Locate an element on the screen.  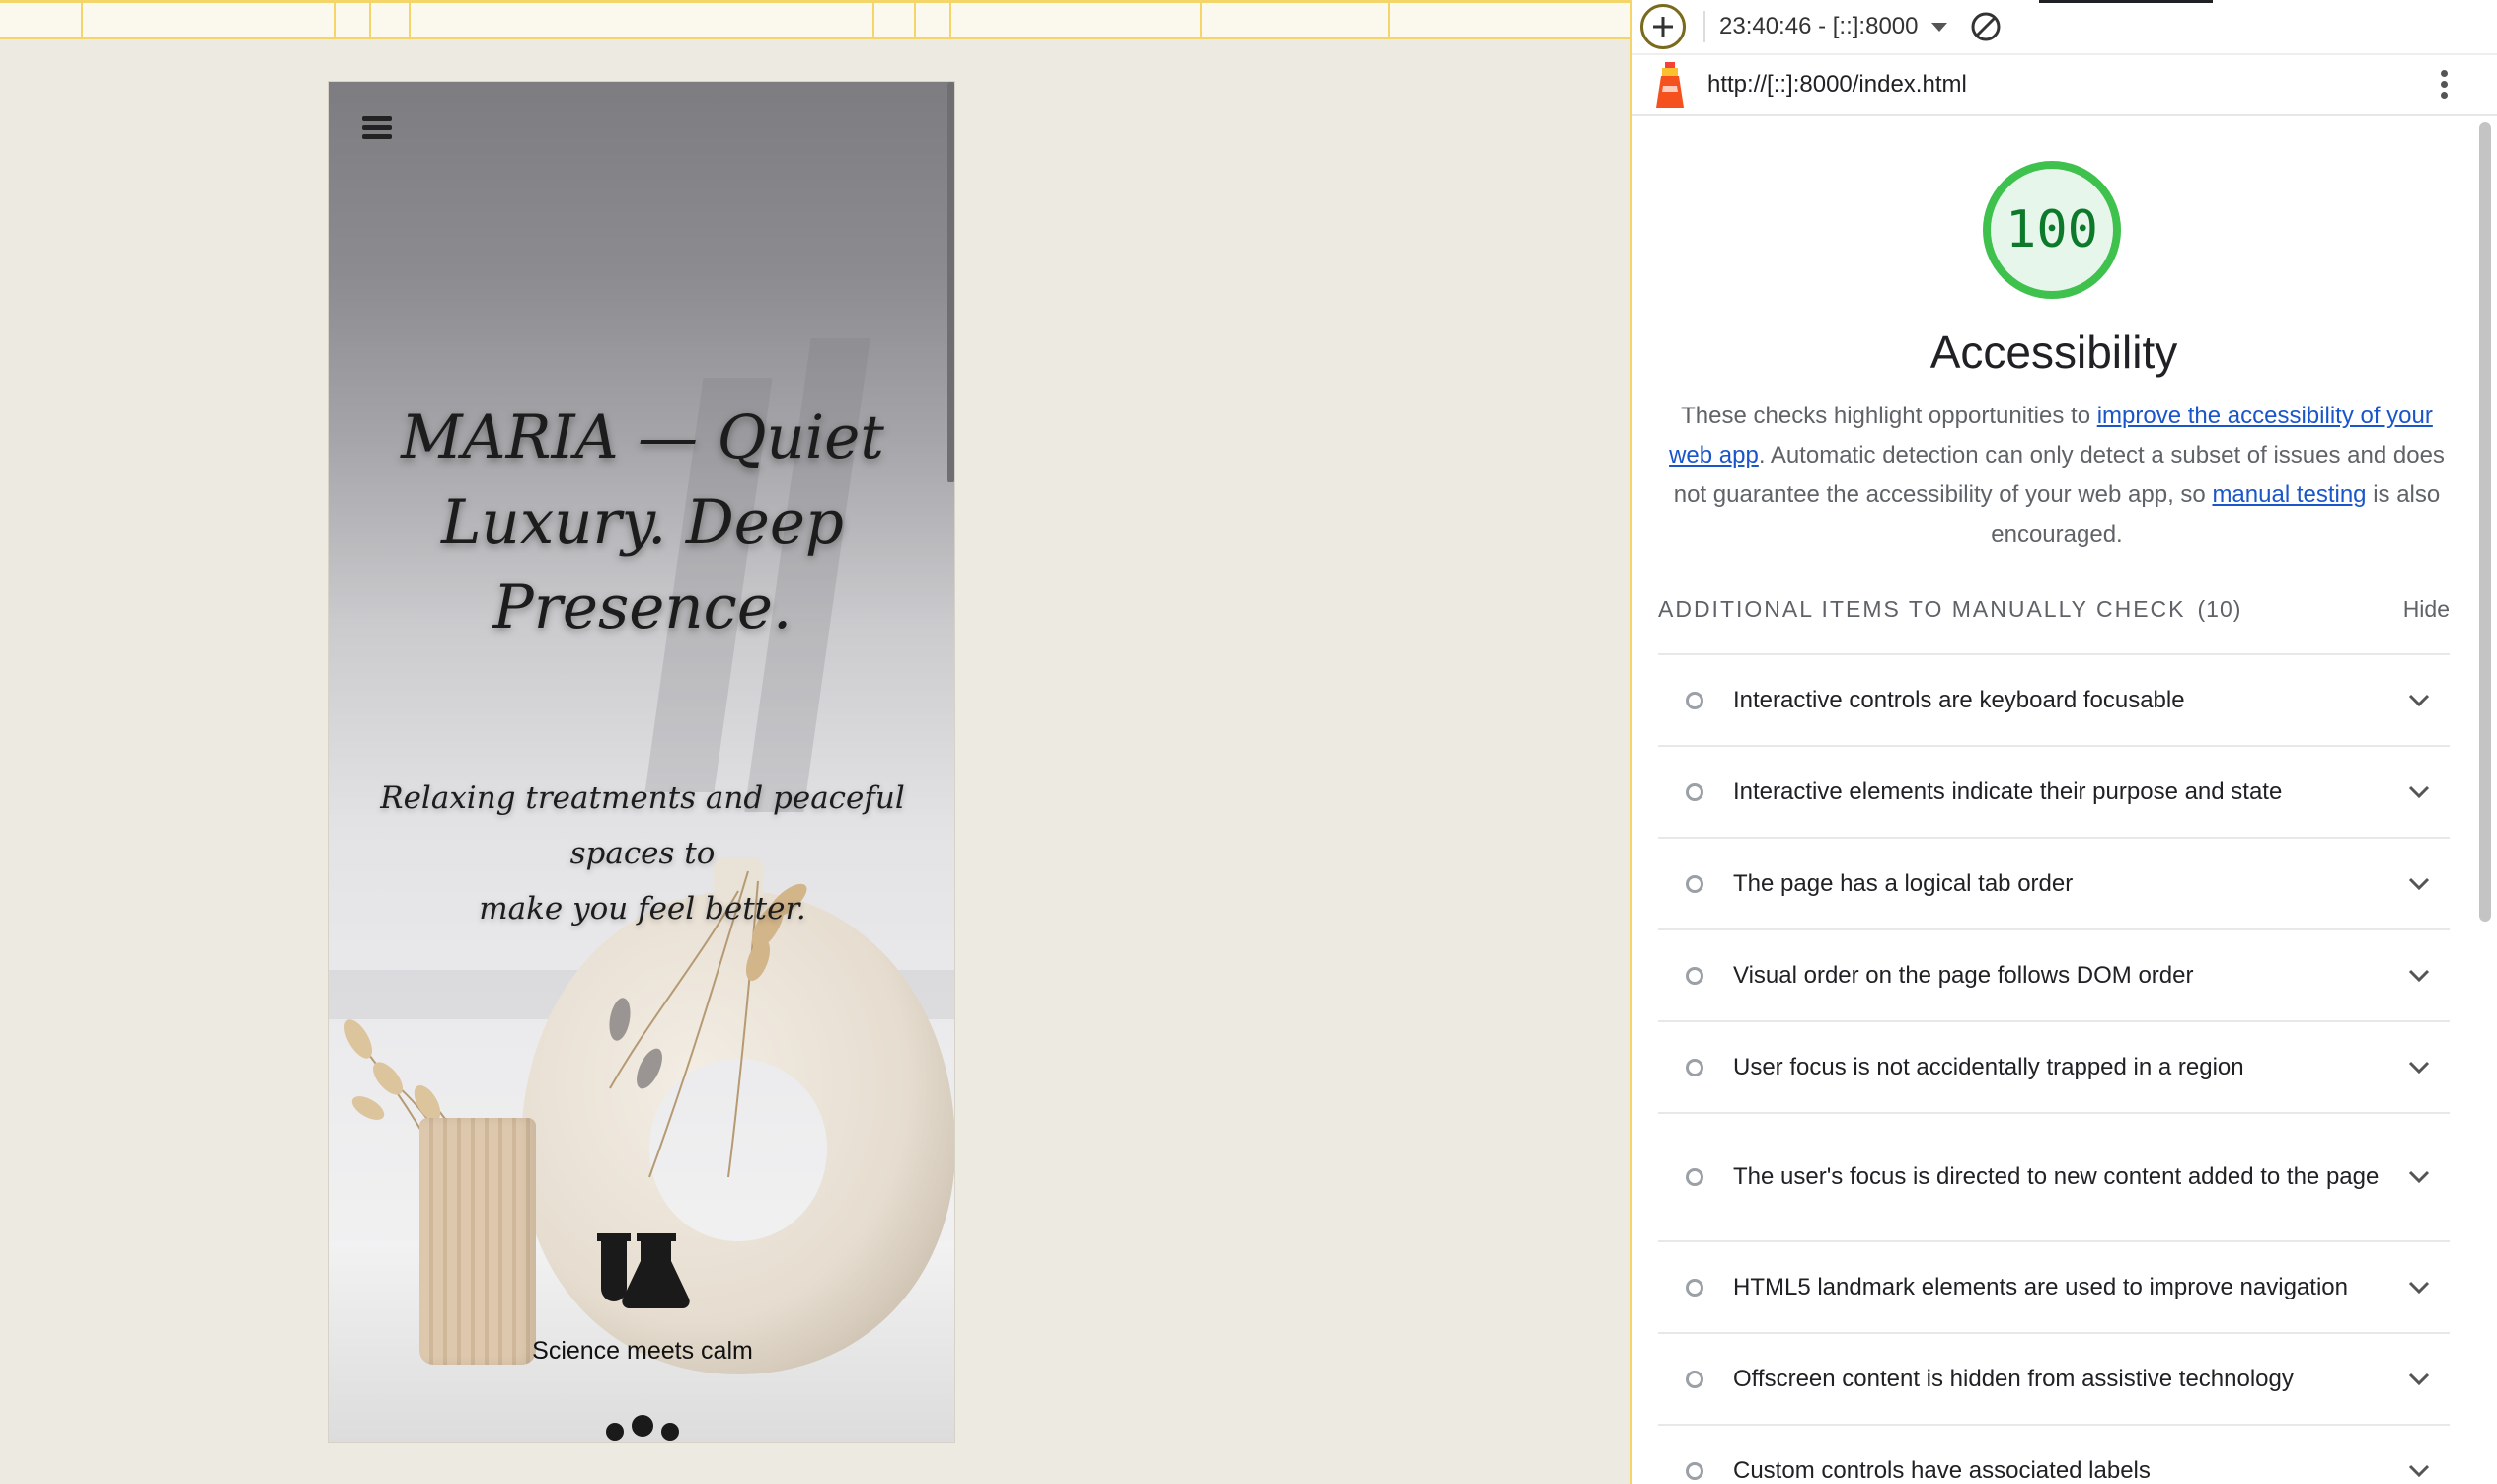
url-bar: http://[::]:8000/index.html is located at coordinates (2064, 85).